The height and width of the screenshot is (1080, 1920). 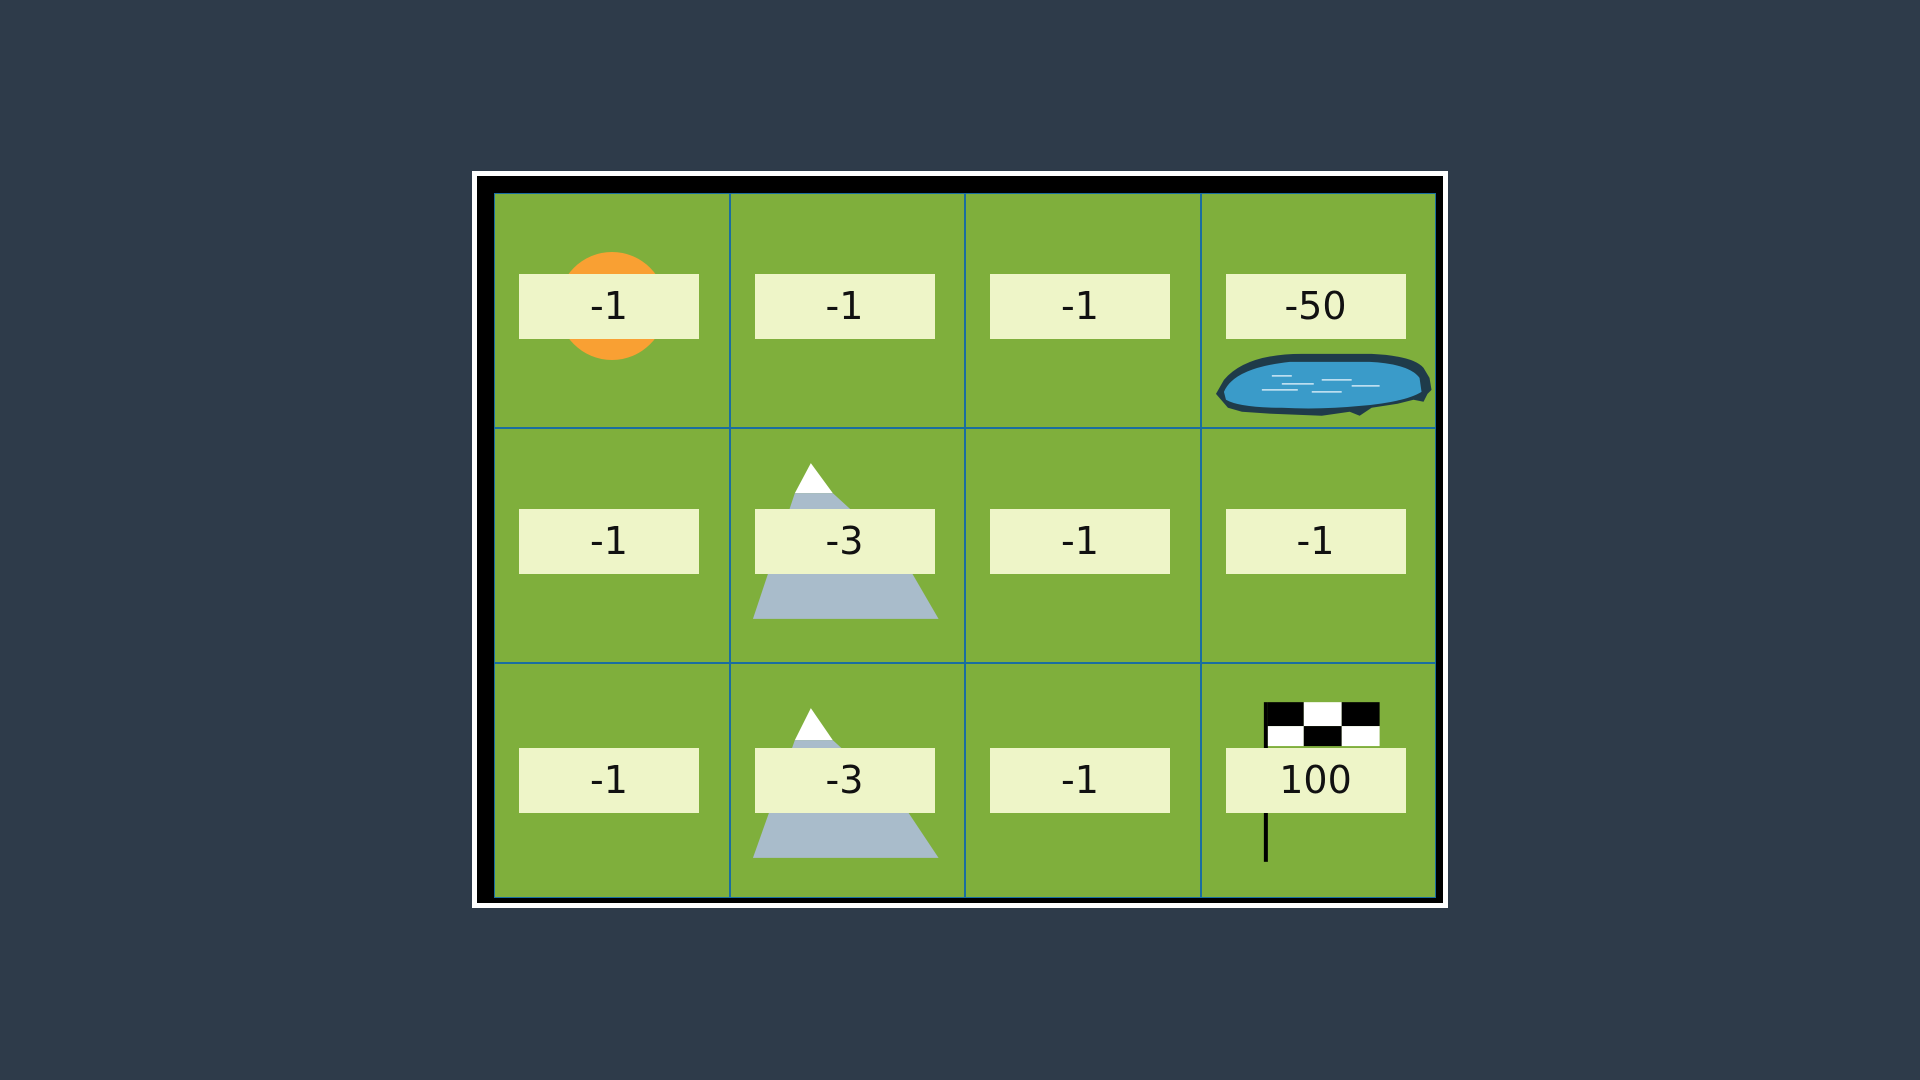 I want to click on grid-cell-2-3: 100, so click(x=1318, y=780).